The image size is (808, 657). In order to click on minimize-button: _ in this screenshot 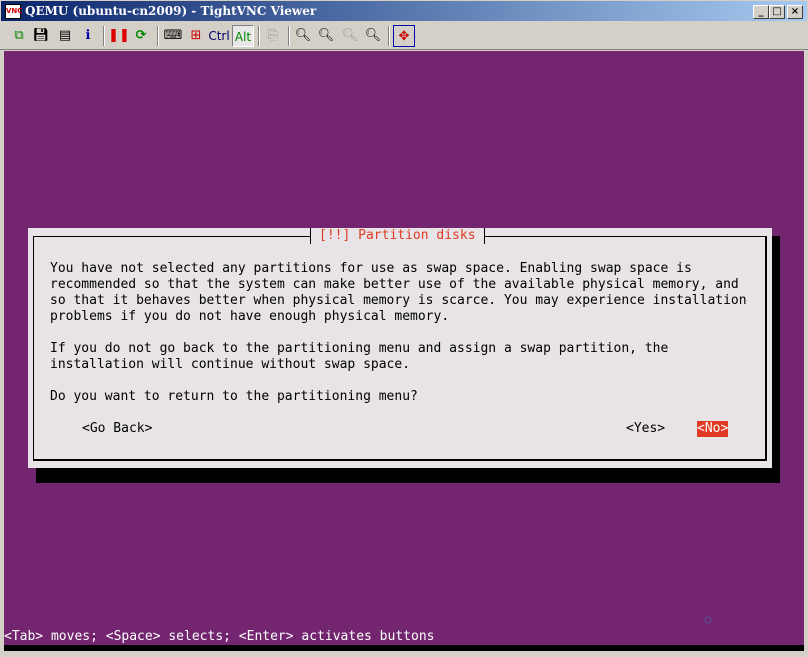, I will do `click(761, 12)`.